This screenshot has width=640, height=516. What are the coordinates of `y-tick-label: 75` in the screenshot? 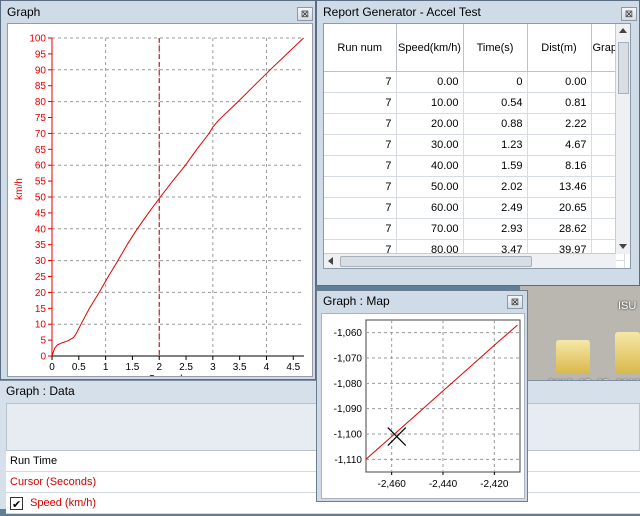 It's located at (41, 118).